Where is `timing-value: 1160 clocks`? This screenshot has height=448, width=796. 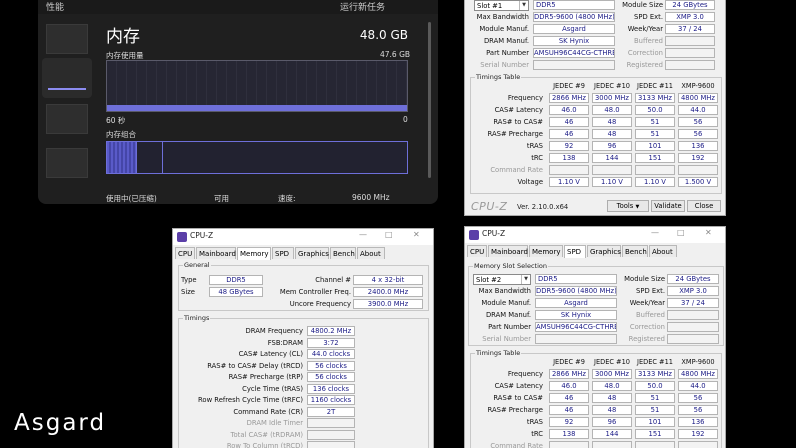 timing-value: 1160 clocks is located at coordinates (331, 400).